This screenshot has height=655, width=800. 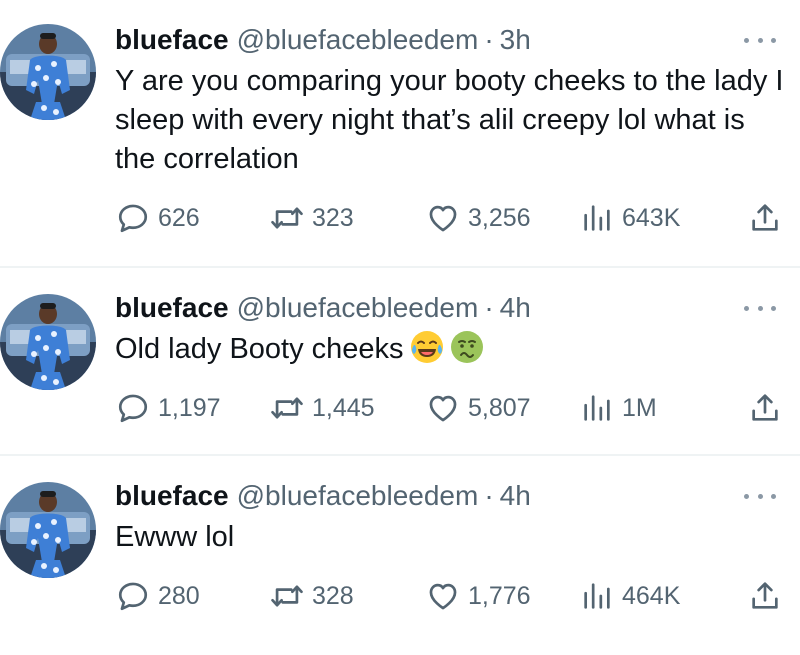 What do you see at coordinates (427, 352) in the screenshot?
I see `face-with-tears-of-joy-icon` at bounding box center [427, 352].